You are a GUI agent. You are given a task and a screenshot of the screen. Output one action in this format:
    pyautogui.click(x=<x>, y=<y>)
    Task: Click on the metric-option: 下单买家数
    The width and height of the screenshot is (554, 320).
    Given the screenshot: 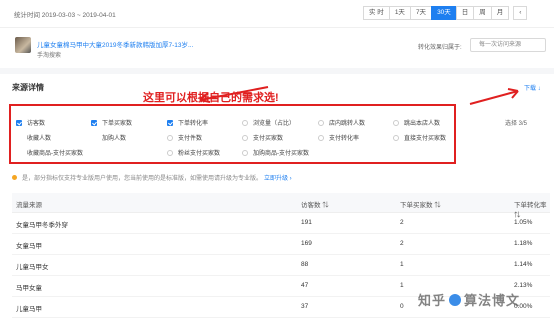 What is the action you would take?
    pyautogui.click(x=111, y=122)
    